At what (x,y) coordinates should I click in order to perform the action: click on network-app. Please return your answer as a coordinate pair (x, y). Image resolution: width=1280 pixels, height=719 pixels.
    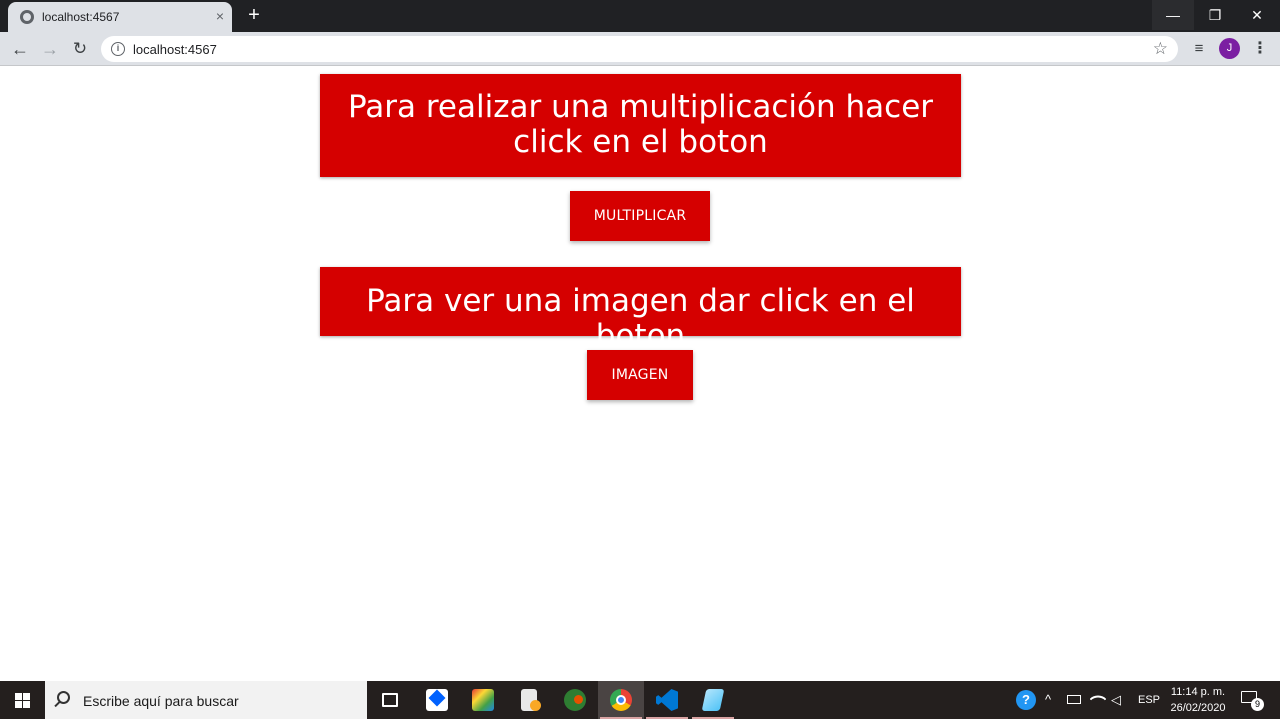
    Looking at the image, I should click on (575, 700).